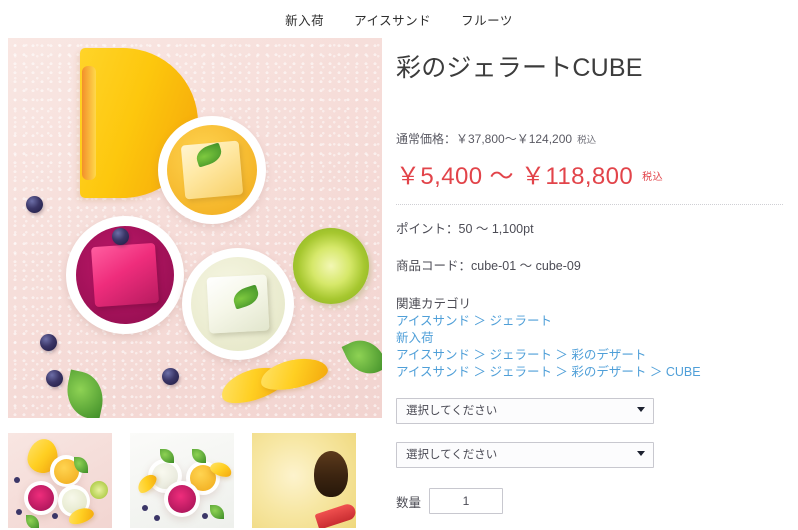 This screenshot has height=530, width=798. Describe the element at coordinates (304, 19) in the screenshot. I see `nav-item-new-arrivals: 新入荷` at that location.